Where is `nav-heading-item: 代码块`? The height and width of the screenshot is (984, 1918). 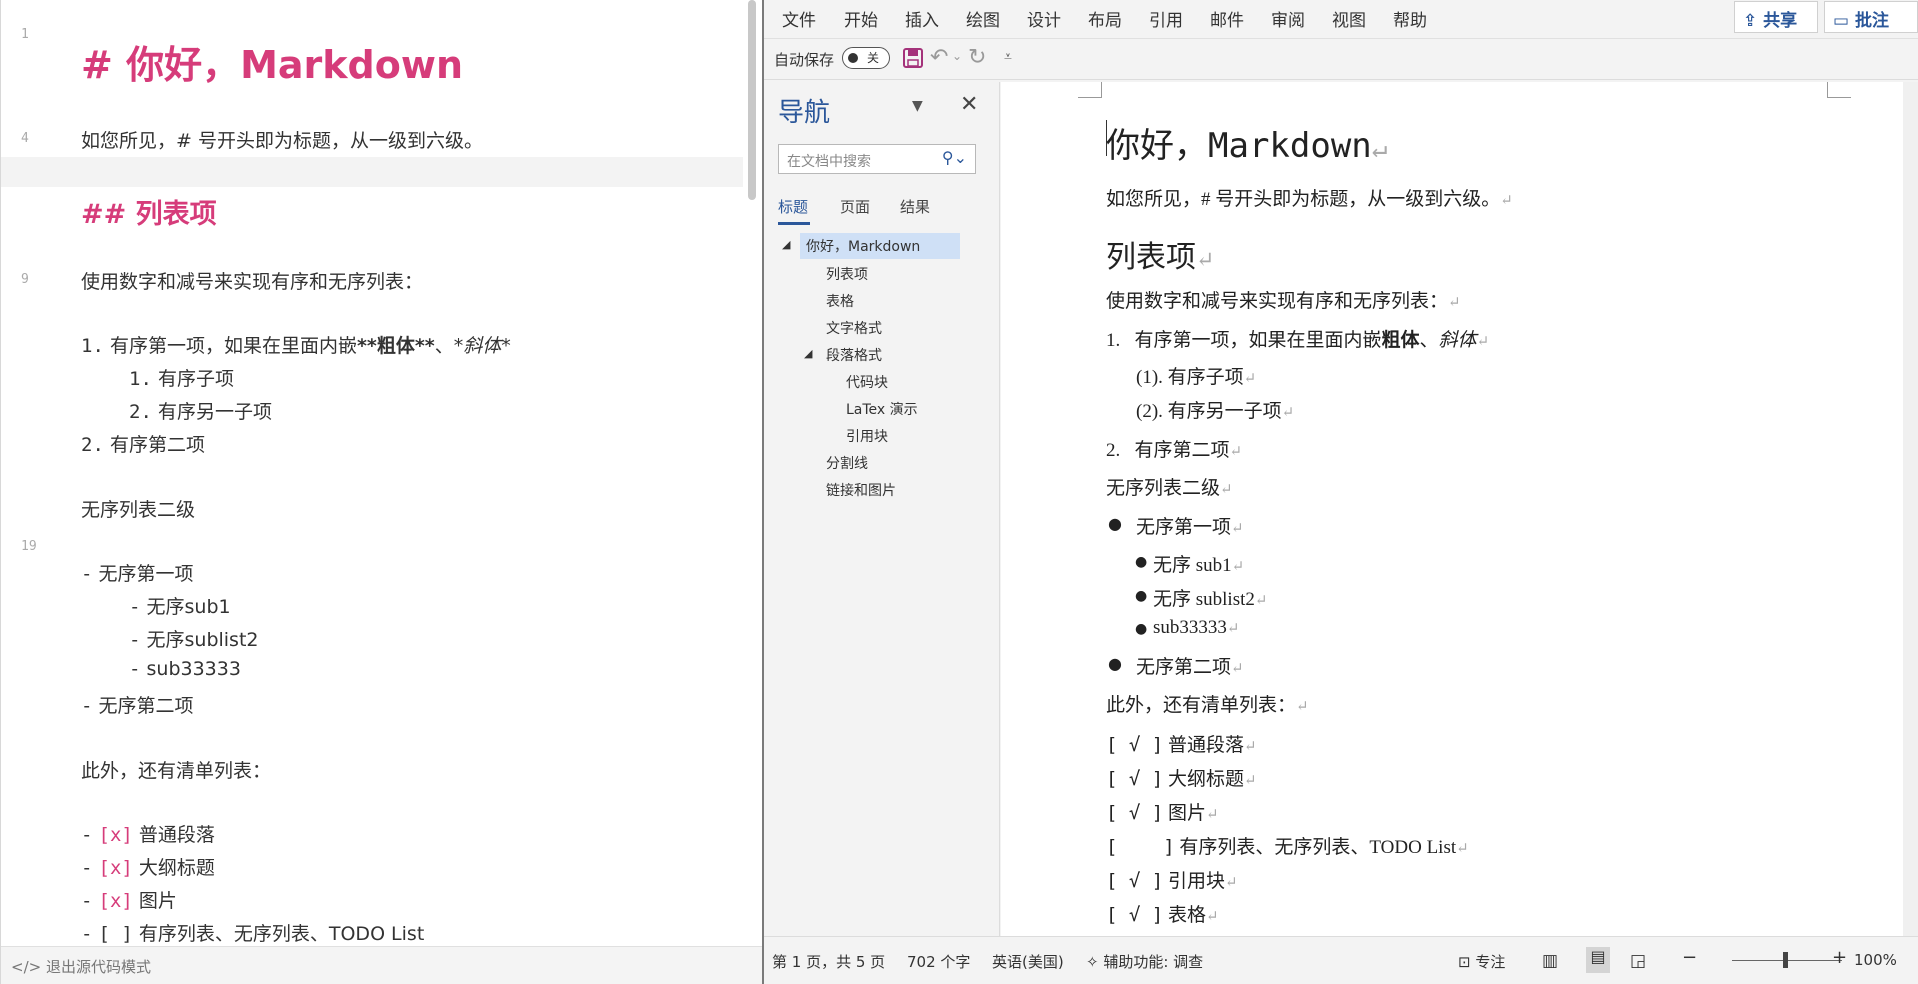 nav-heading-item: 代码块 is located at coordinates (867, 382).